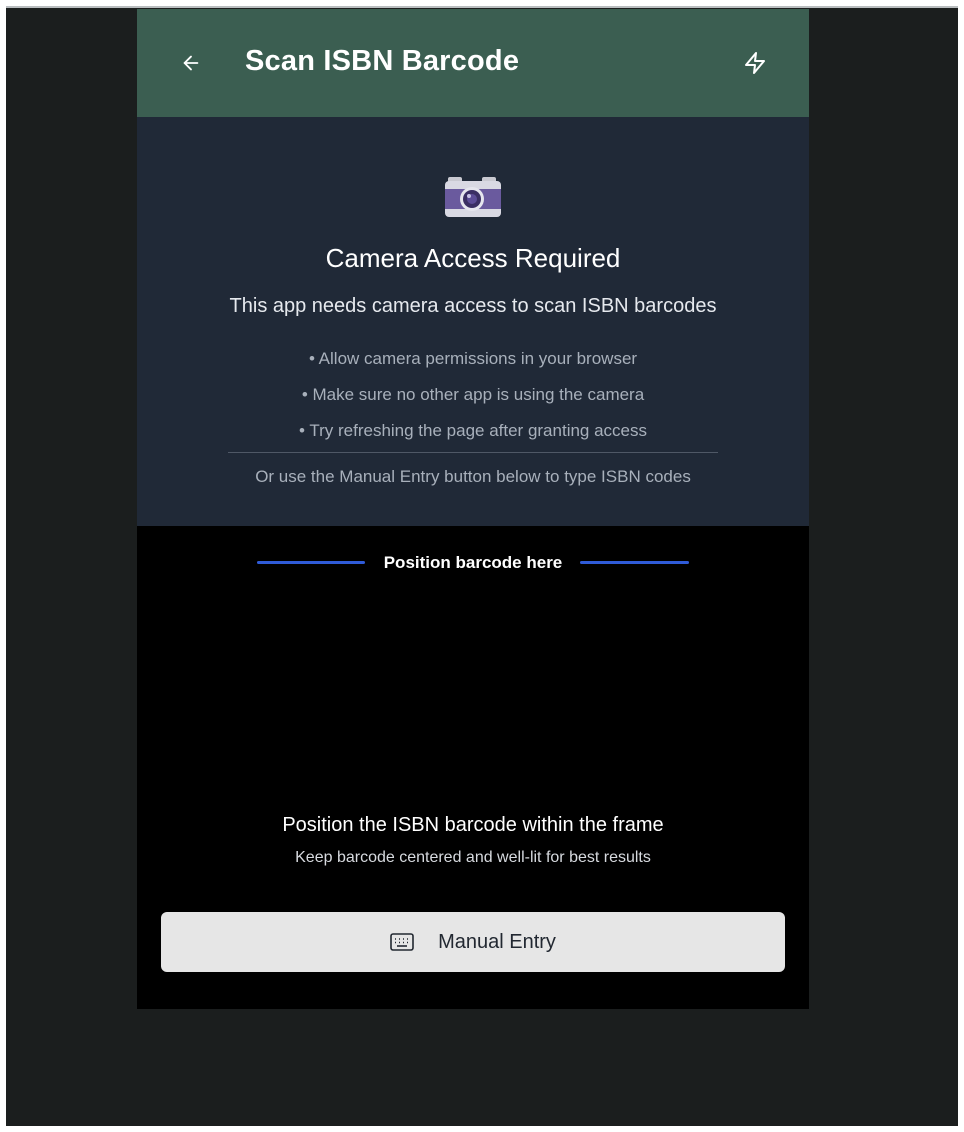 This screenshot has height=1132, width=964. I want to click on notice-title: Camera Access Required, so click(473, 258).